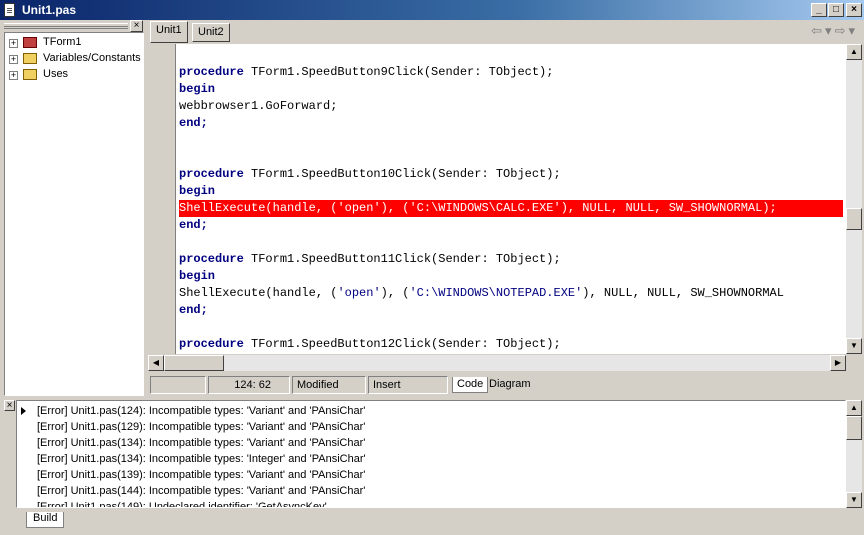 This screenshot has height=535, width=864. Describe the element at coordinates (45, 520) in the screenshot. I see `tab-build: Build` at that location.